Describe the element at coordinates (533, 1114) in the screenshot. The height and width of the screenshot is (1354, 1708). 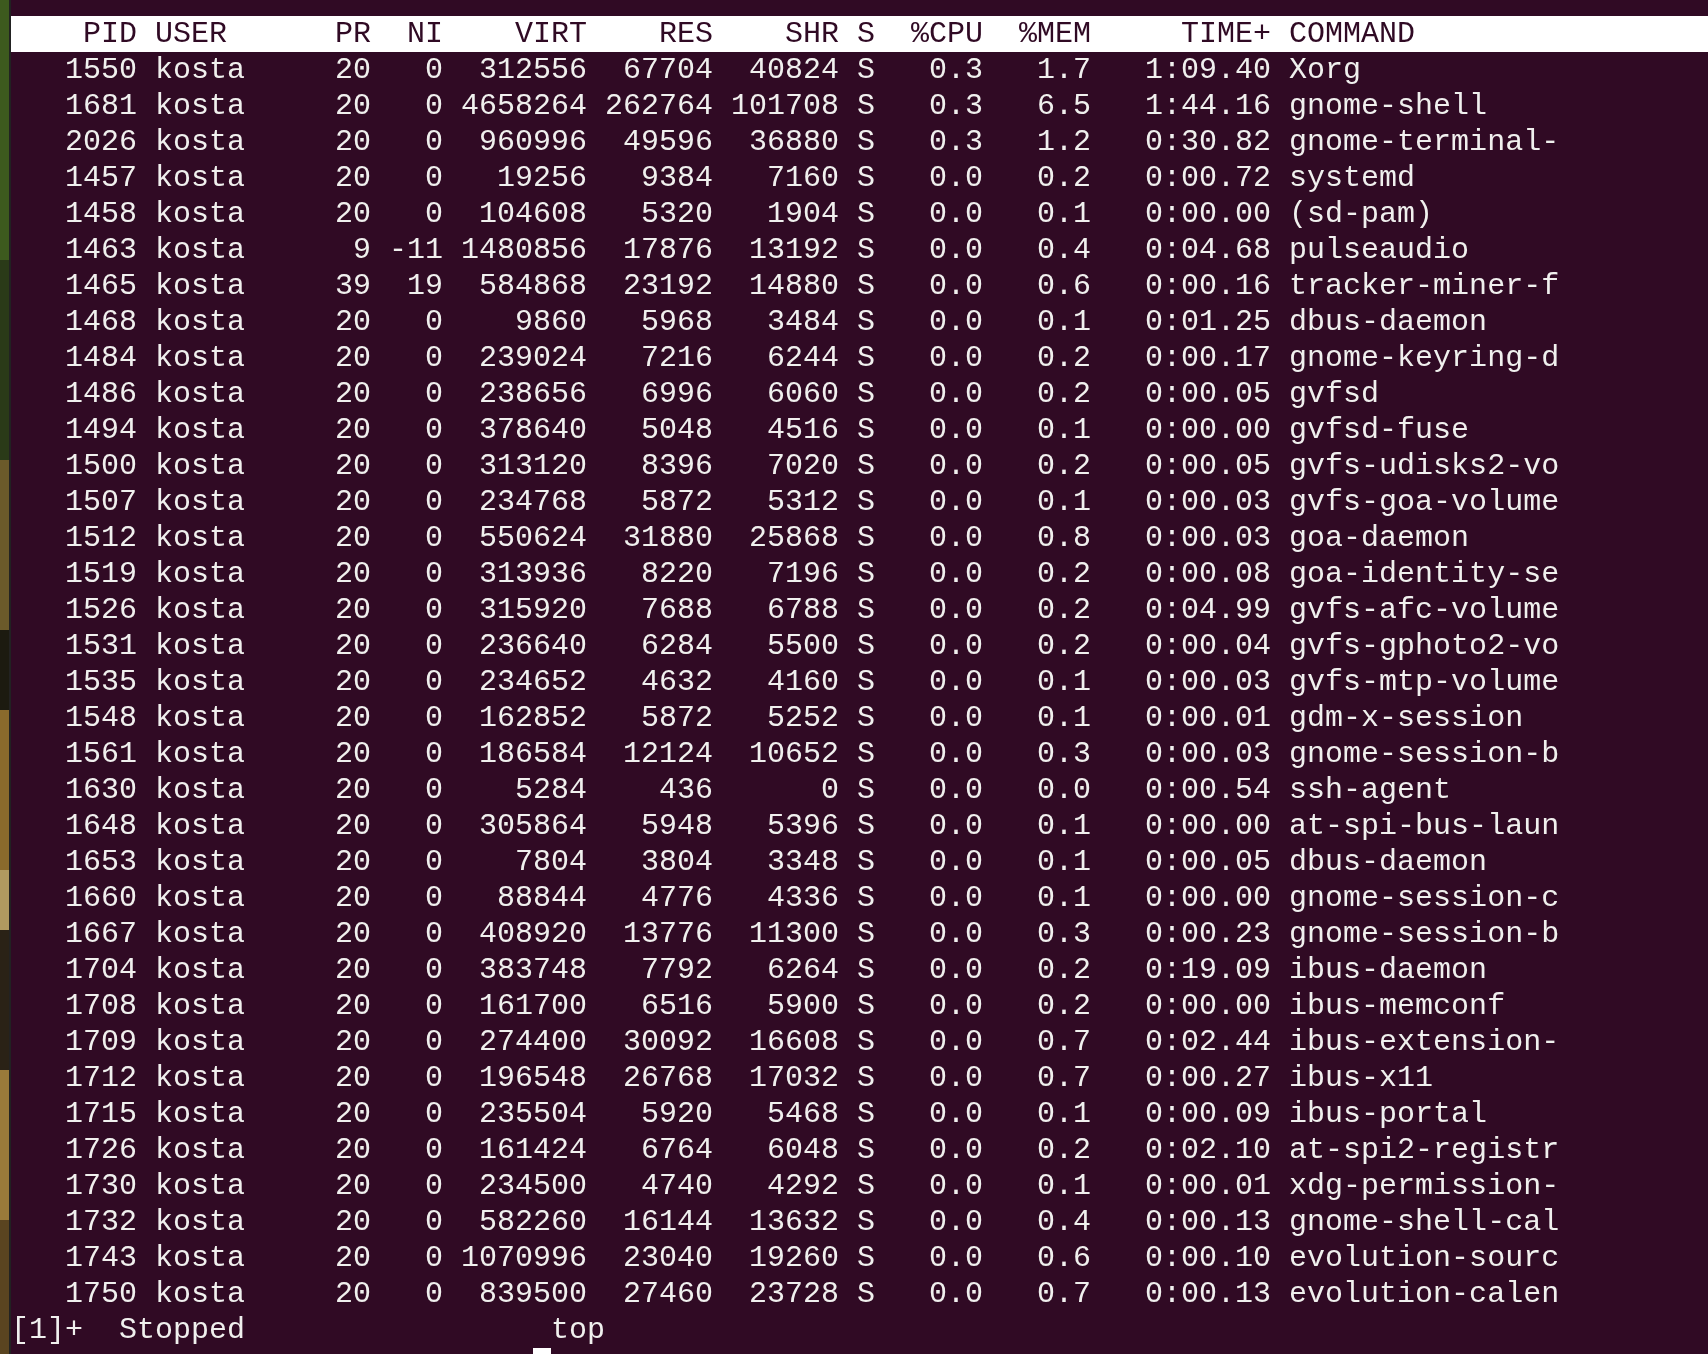
I see `table-cell-text: 235504` at that location.